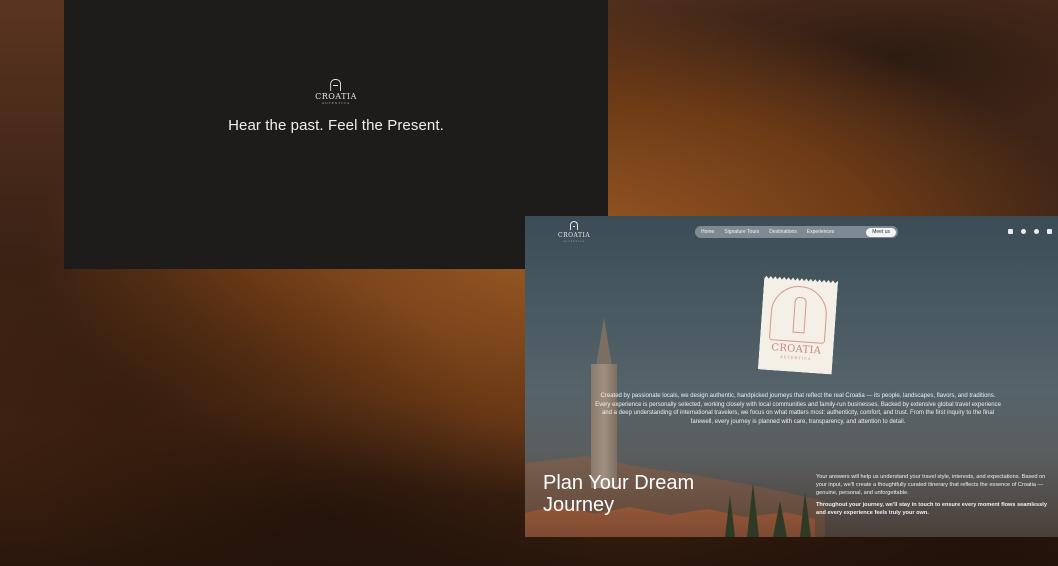 The image size is (1058, 566). Describe the element at coordinates (707, 232) in the screenshot. I see `nav-home: Home` at that location.